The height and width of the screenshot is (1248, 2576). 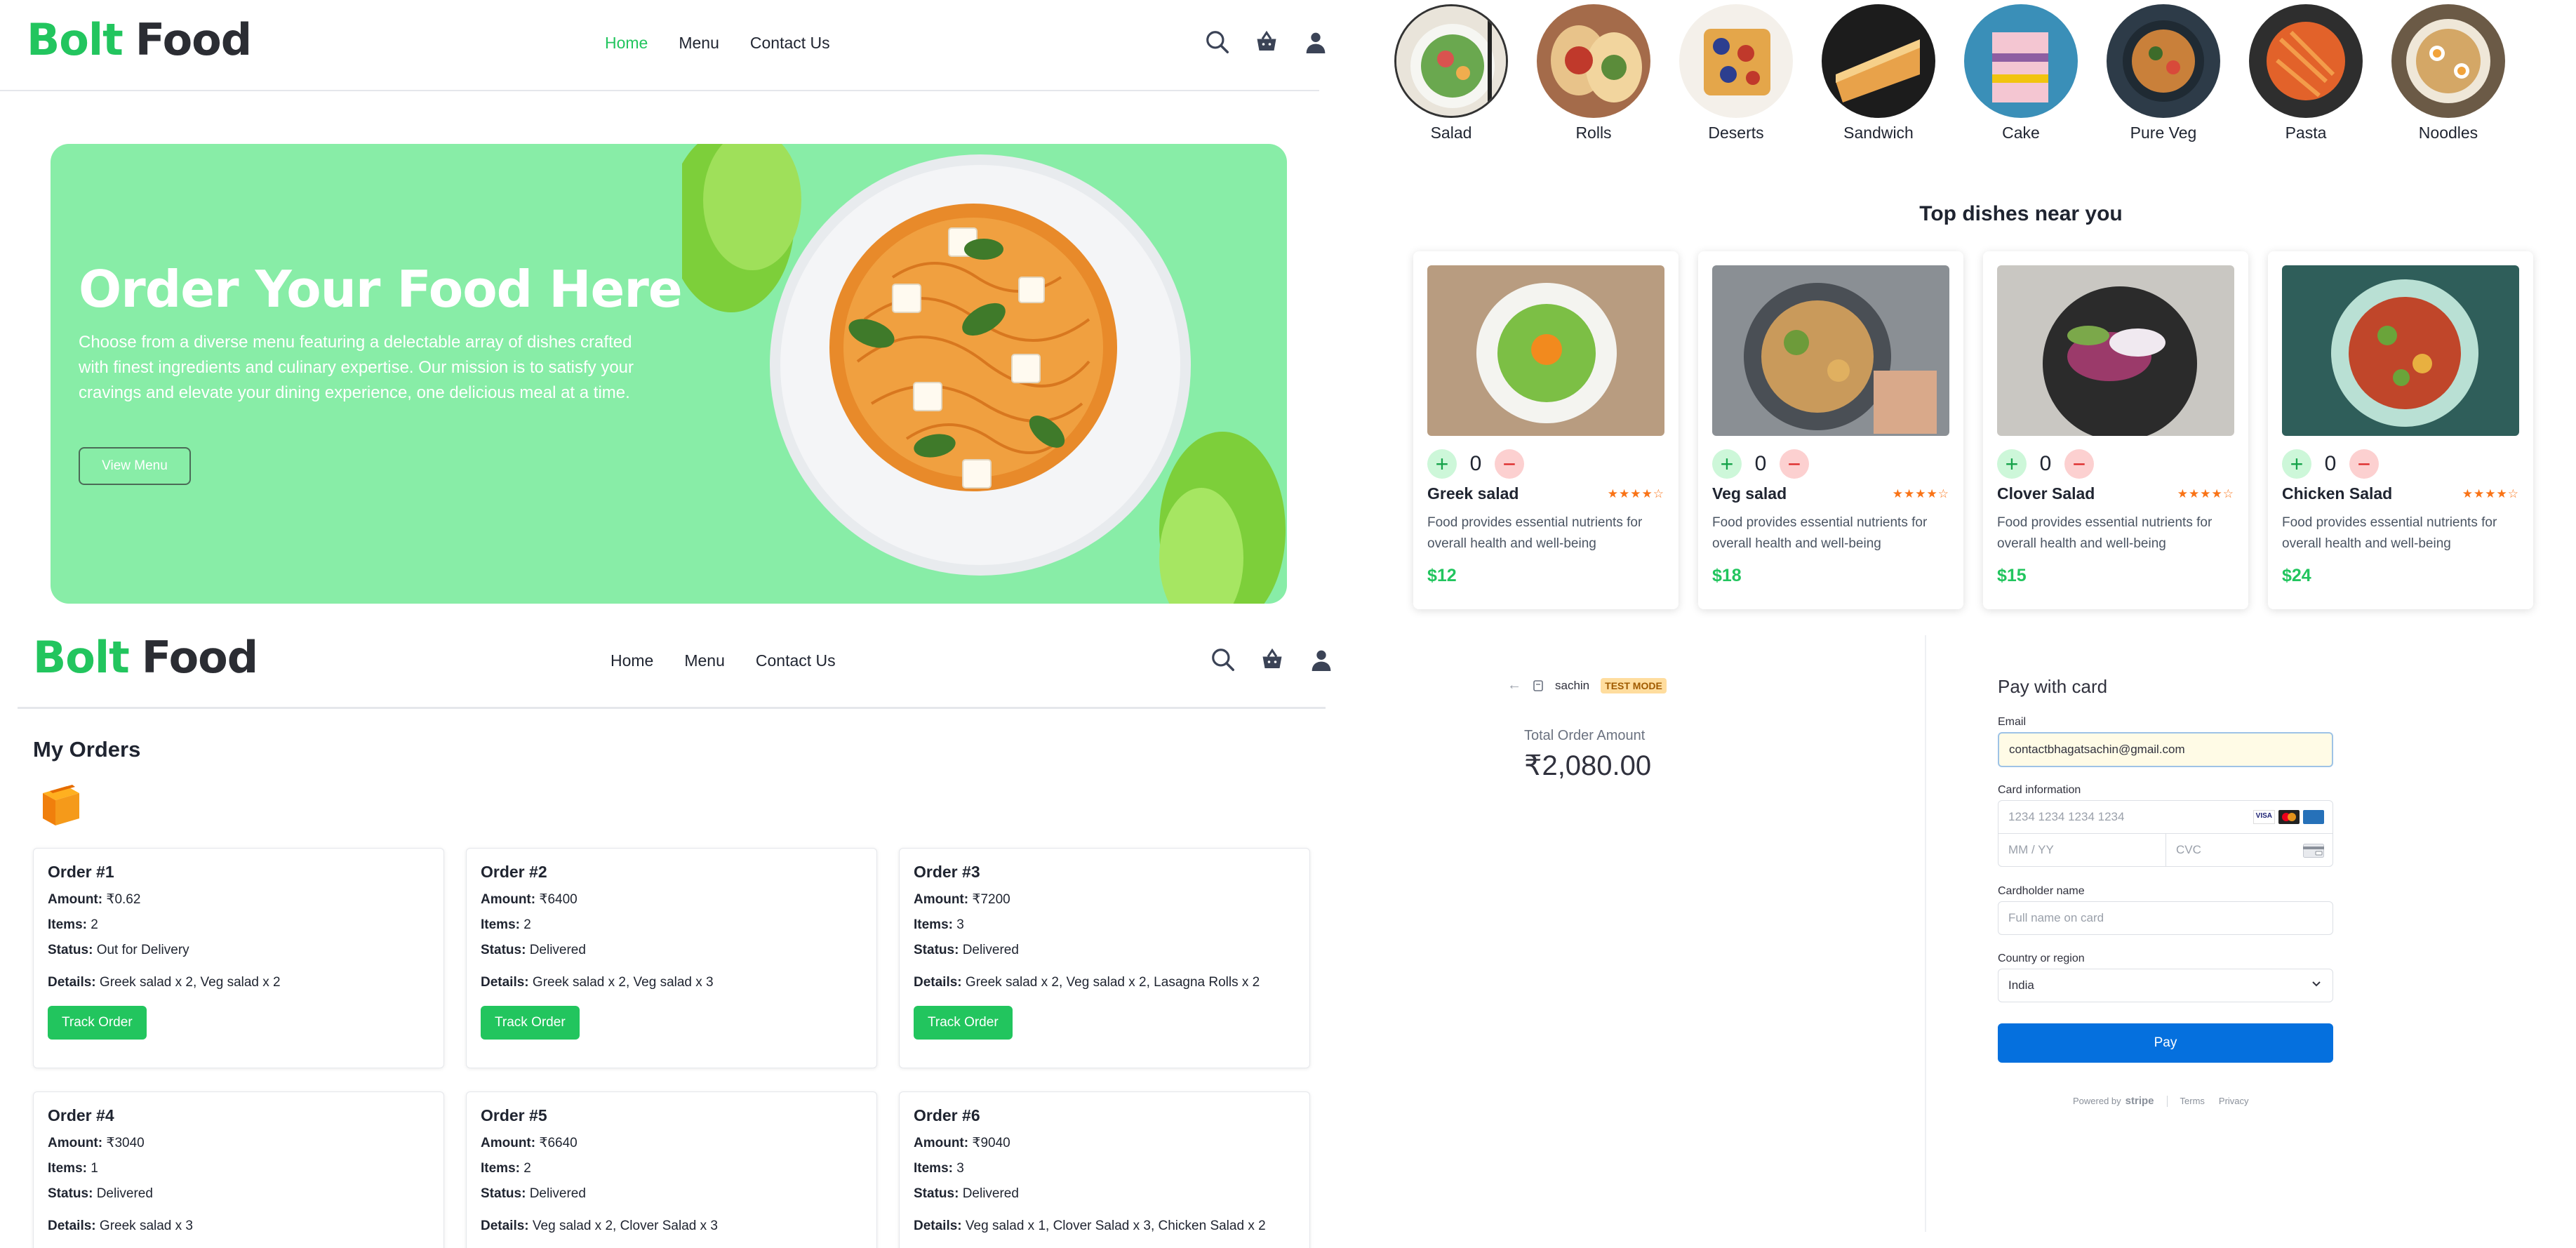 What do you see at coordinates (2448, 73) in the screenshot?
I see `category-noodles: Noodles` at bounding box center [2448, 73].